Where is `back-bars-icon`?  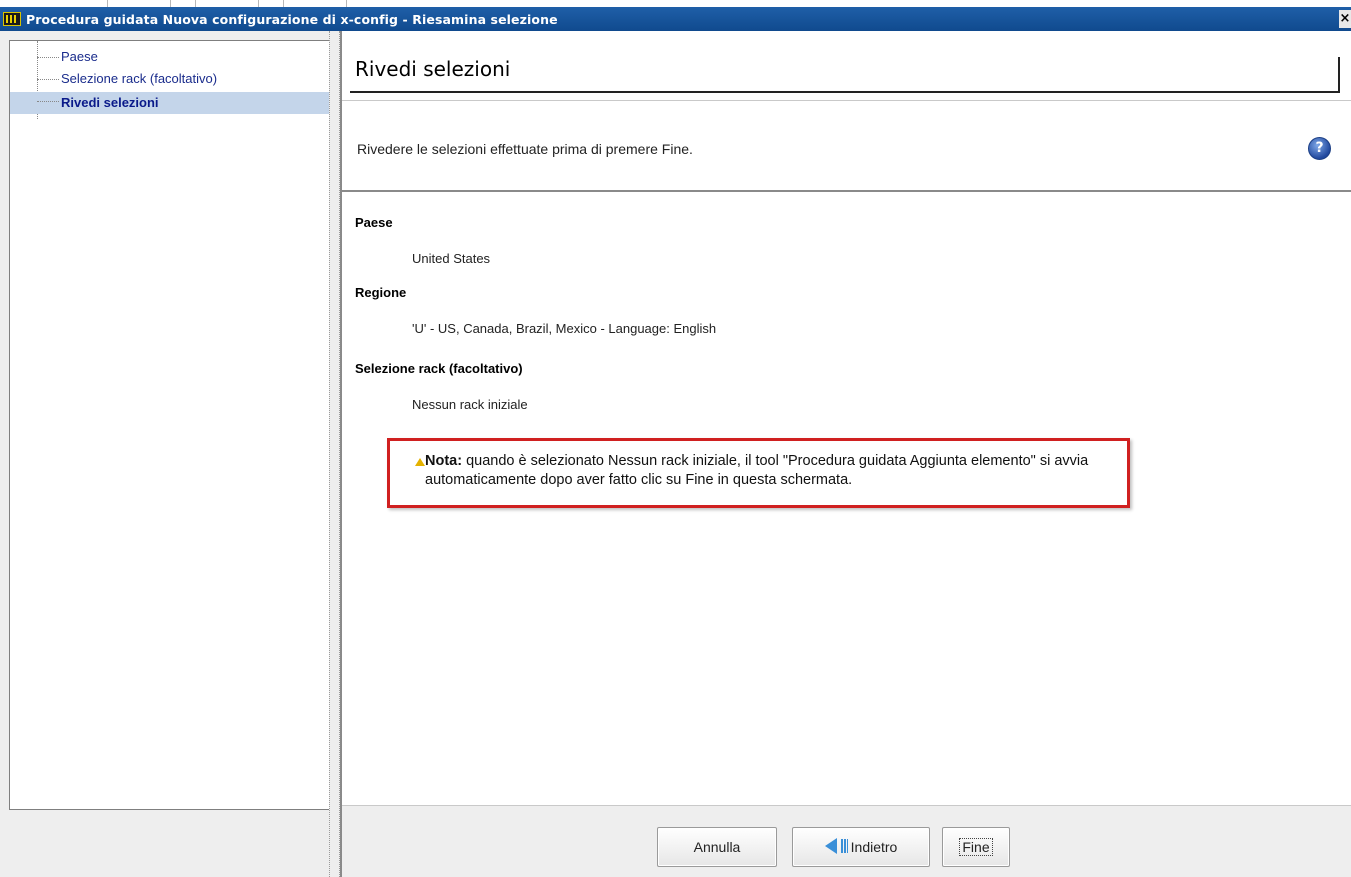
back-bars-icon is located at coordinates (844, 846).